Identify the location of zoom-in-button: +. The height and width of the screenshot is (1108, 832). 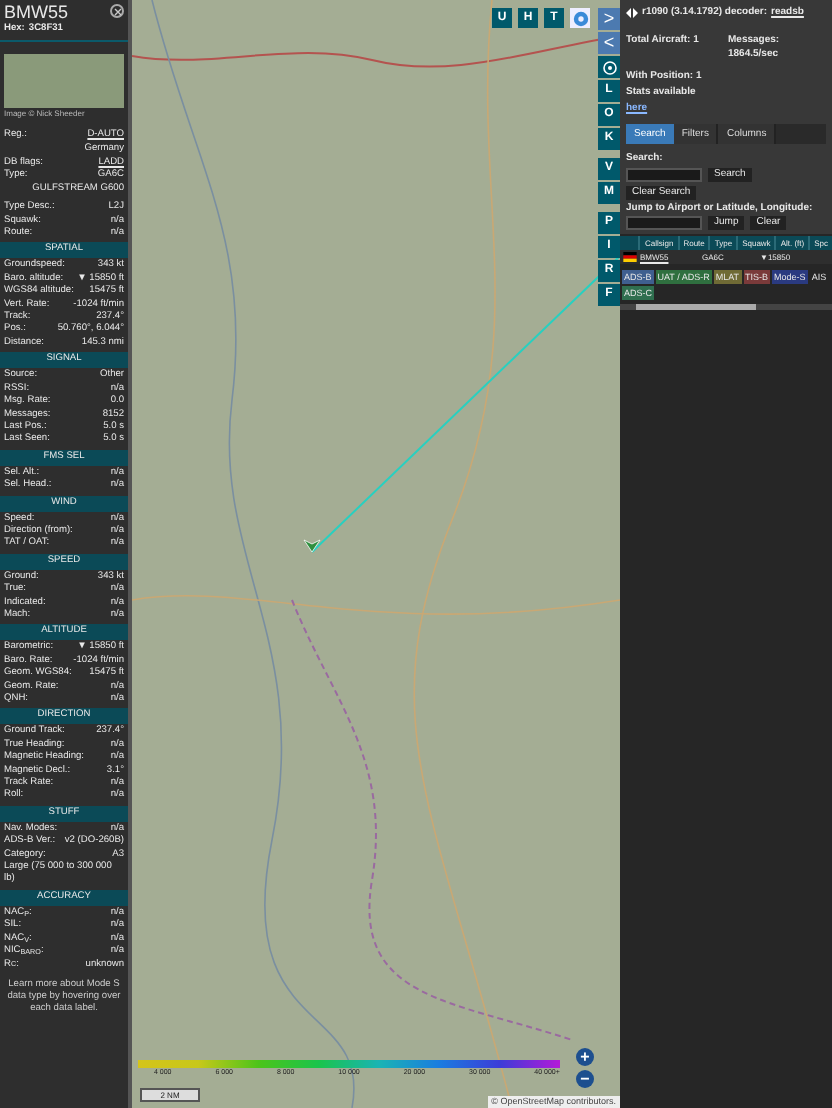
(585, 1057).